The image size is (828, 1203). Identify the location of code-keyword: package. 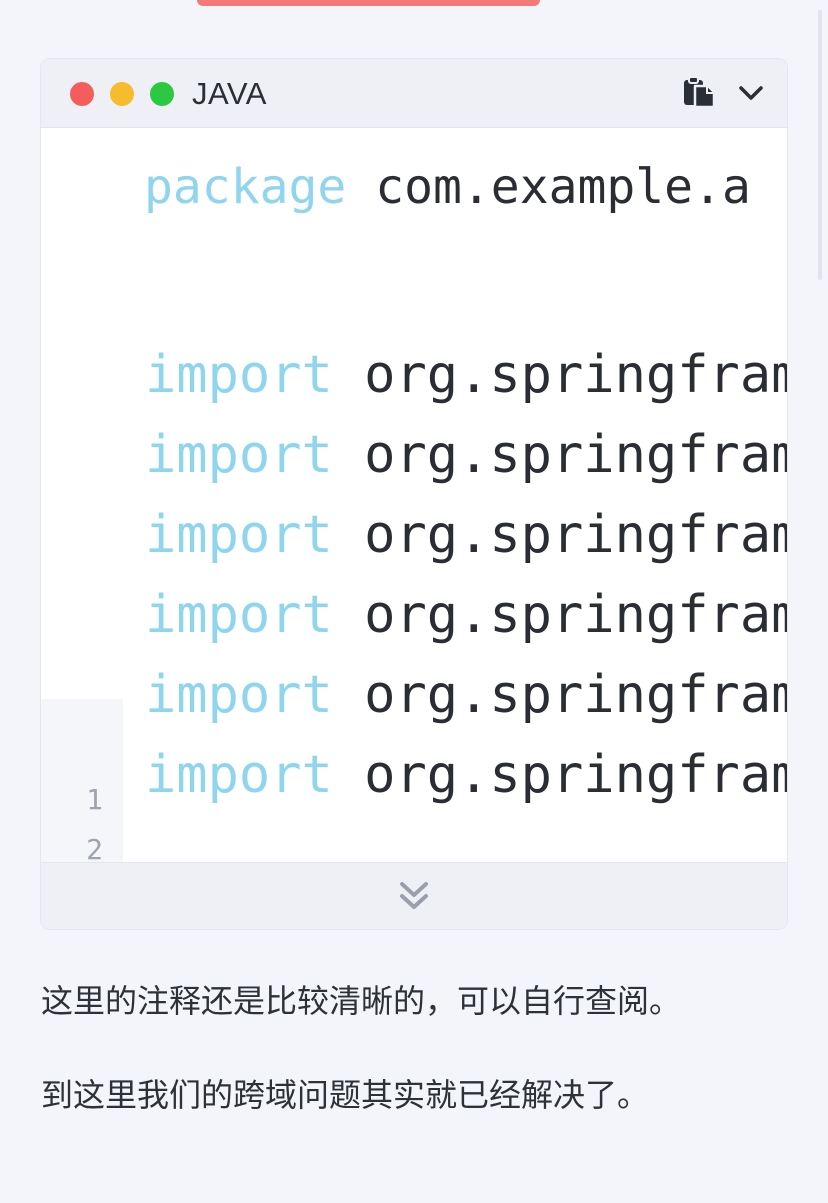
(245, 187).